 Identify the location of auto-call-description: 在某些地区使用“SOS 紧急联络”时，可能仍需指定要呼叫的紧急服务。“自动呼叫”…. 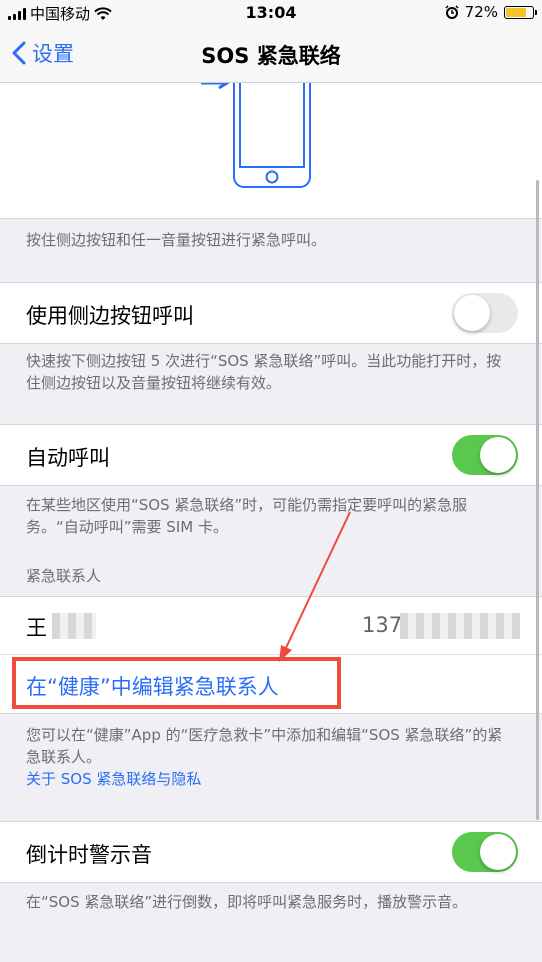
(247, 516).